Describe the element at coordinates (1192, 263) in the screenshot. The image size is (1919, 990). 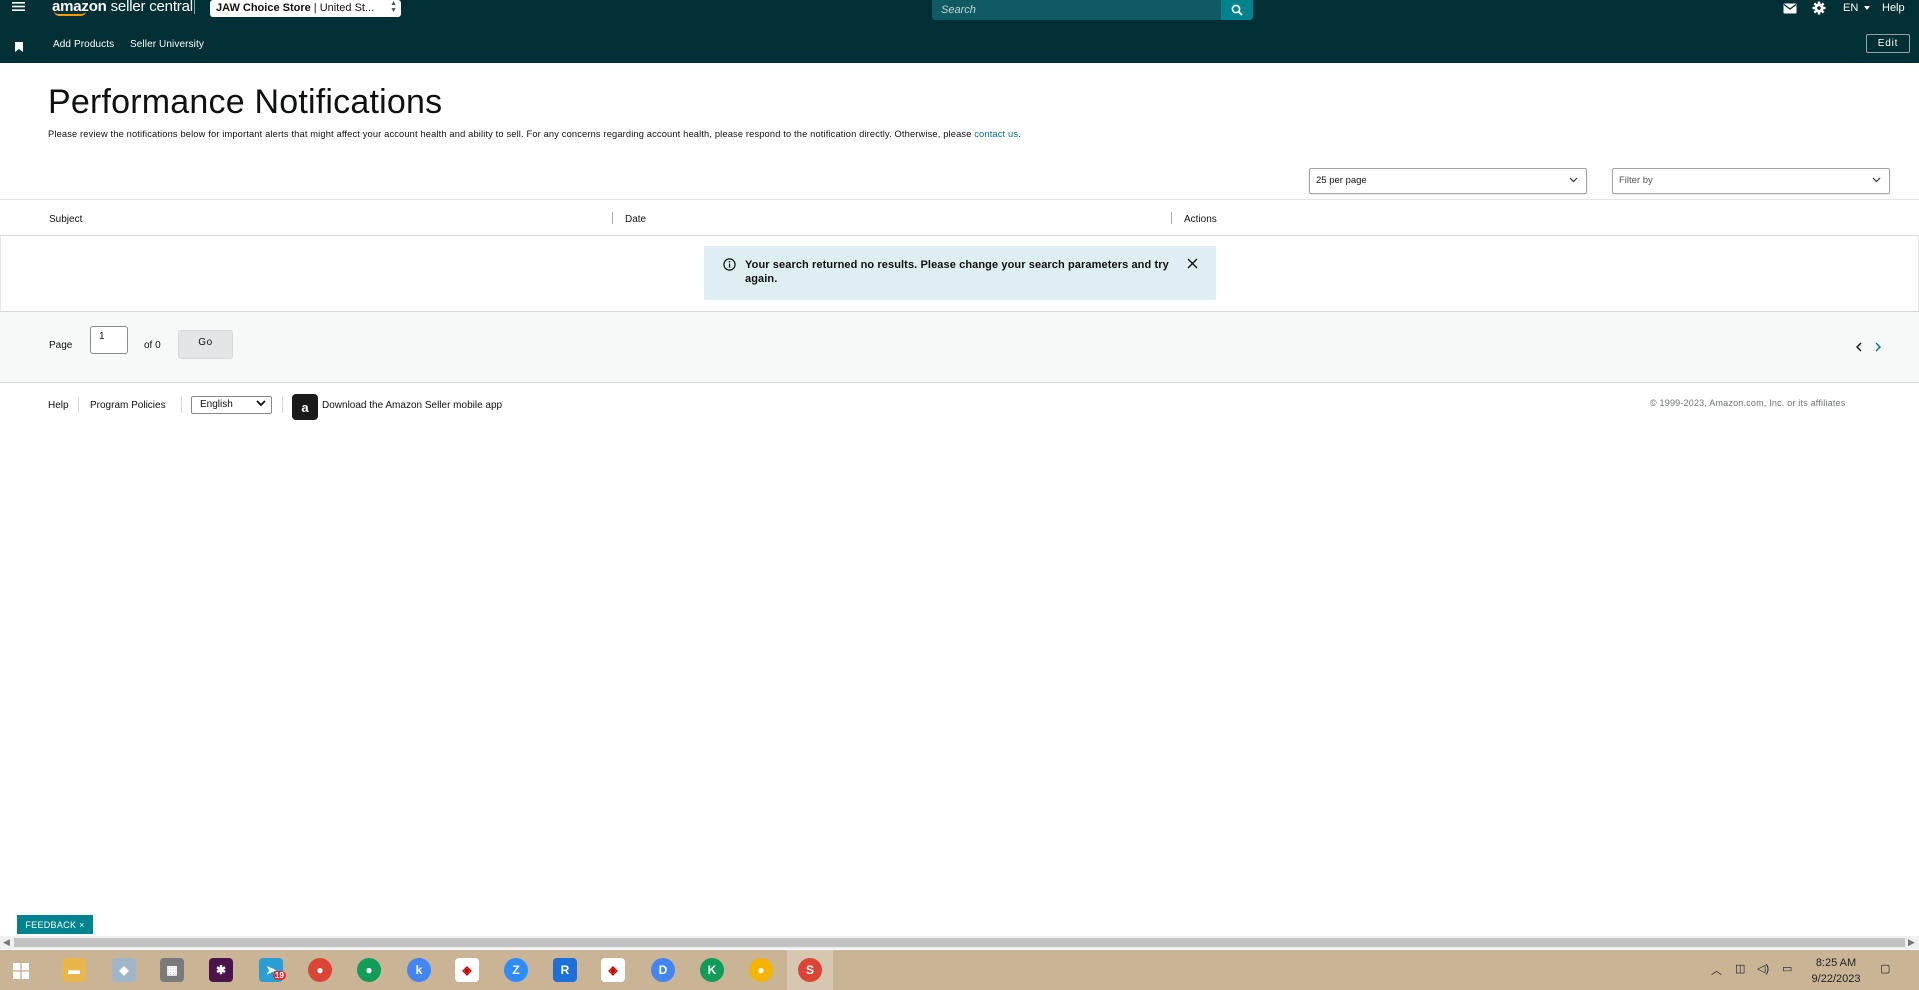
I see `close-icon` at that location.